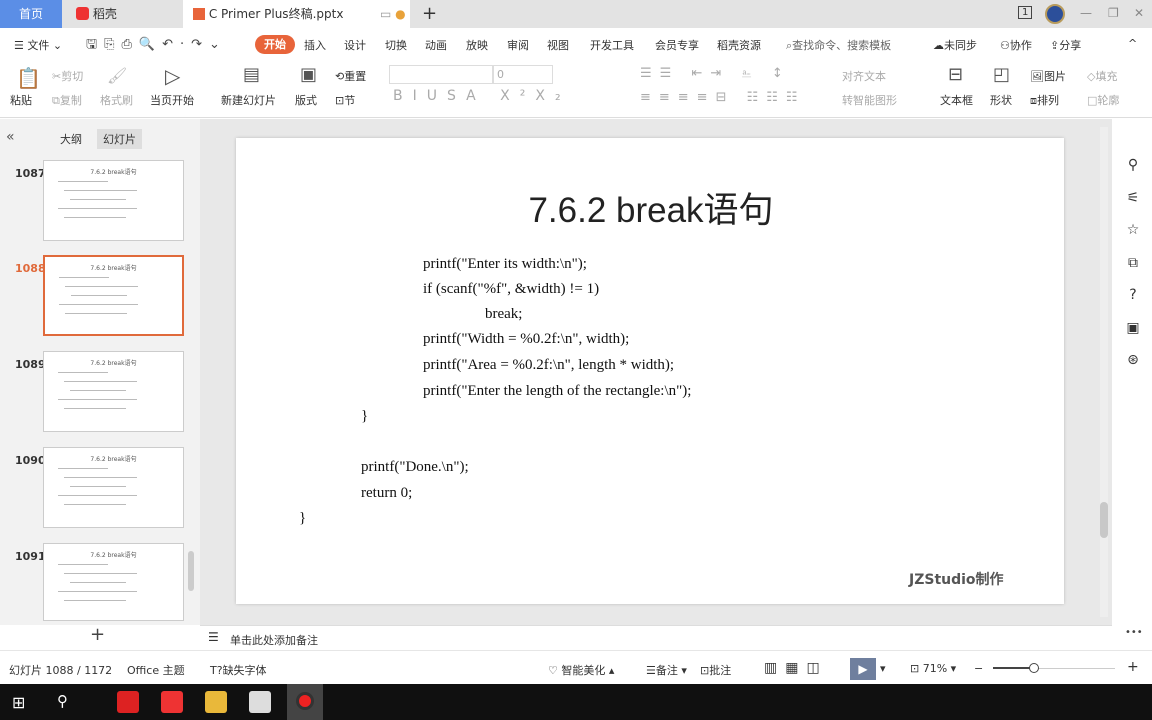 Image resolution: width=1152 pixels, height=720 pixels. I want to click on textbox-button: 文本框, so click(956, 100).